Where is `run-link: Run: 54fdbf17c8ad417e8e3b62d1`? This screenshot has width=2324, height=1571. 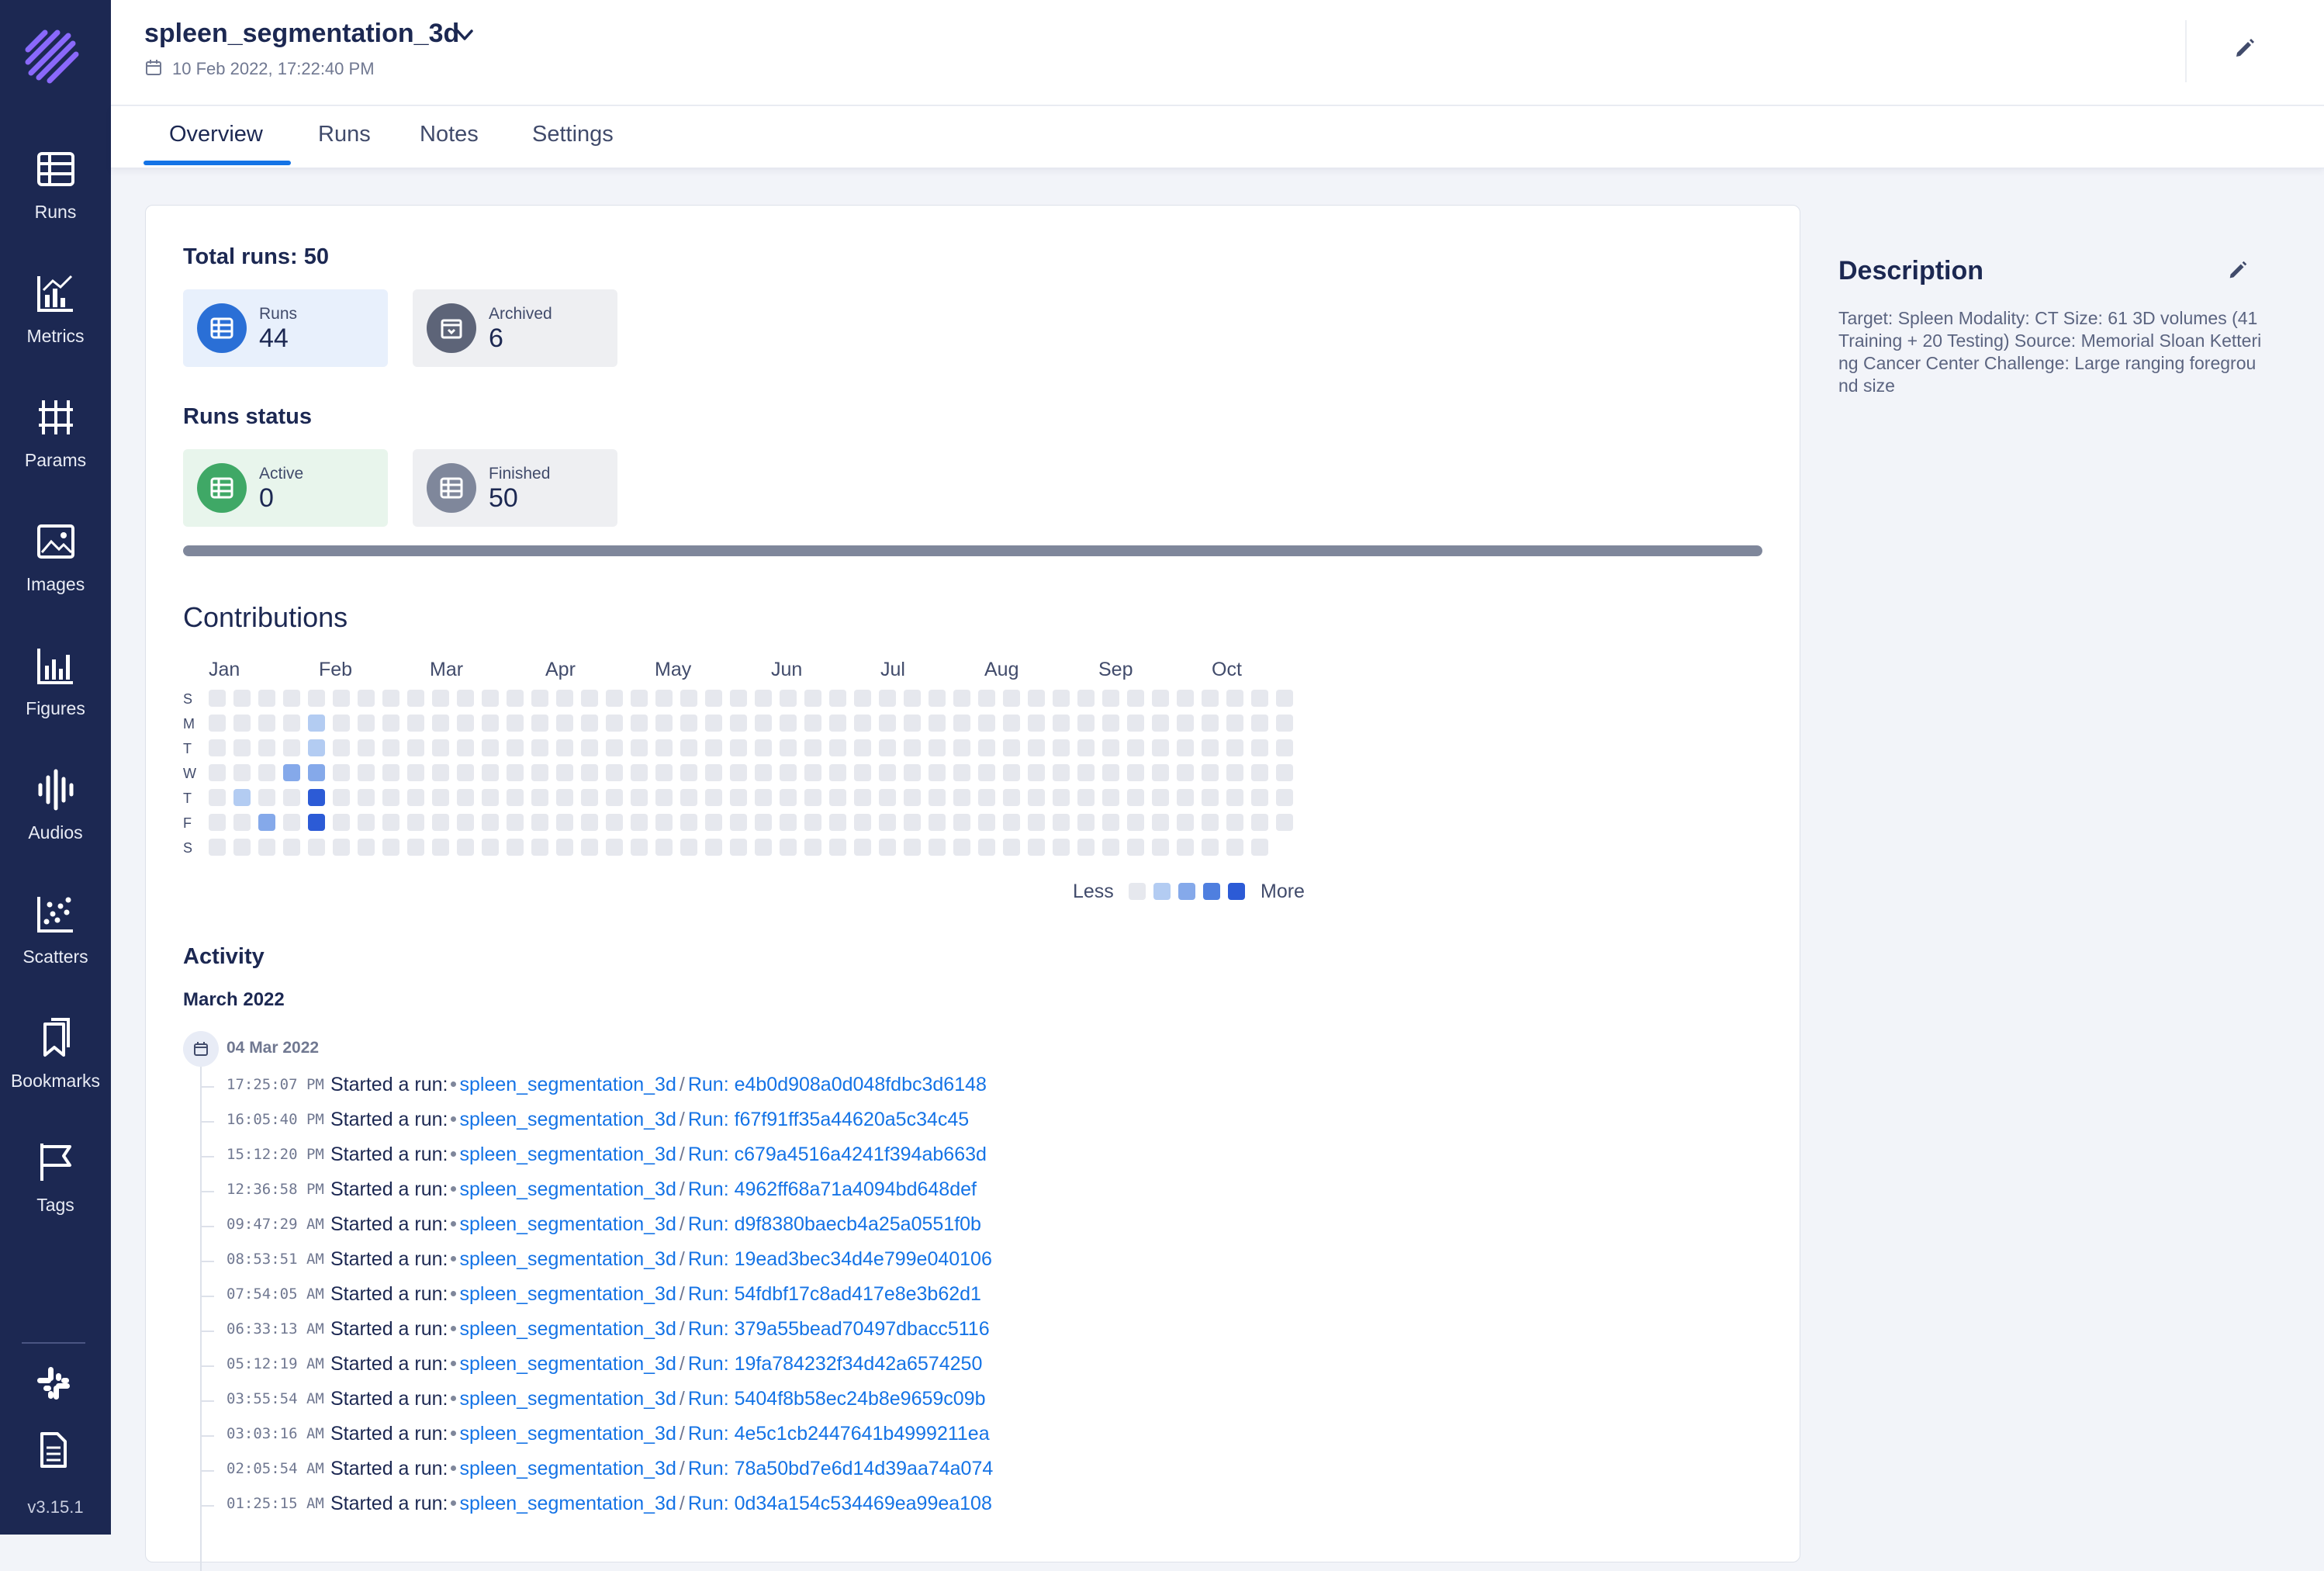 run-link: Run: 54fdbf17c8ad417e8e3b62d1 is located at coordinates (835, 1294).